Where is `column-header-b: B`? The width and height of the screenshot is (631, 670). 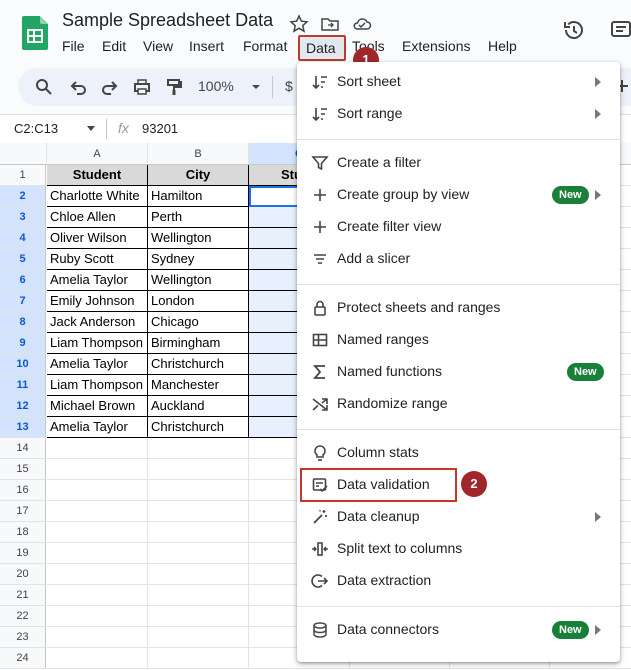
column-header-b: B is located at coordinates (198, 154).